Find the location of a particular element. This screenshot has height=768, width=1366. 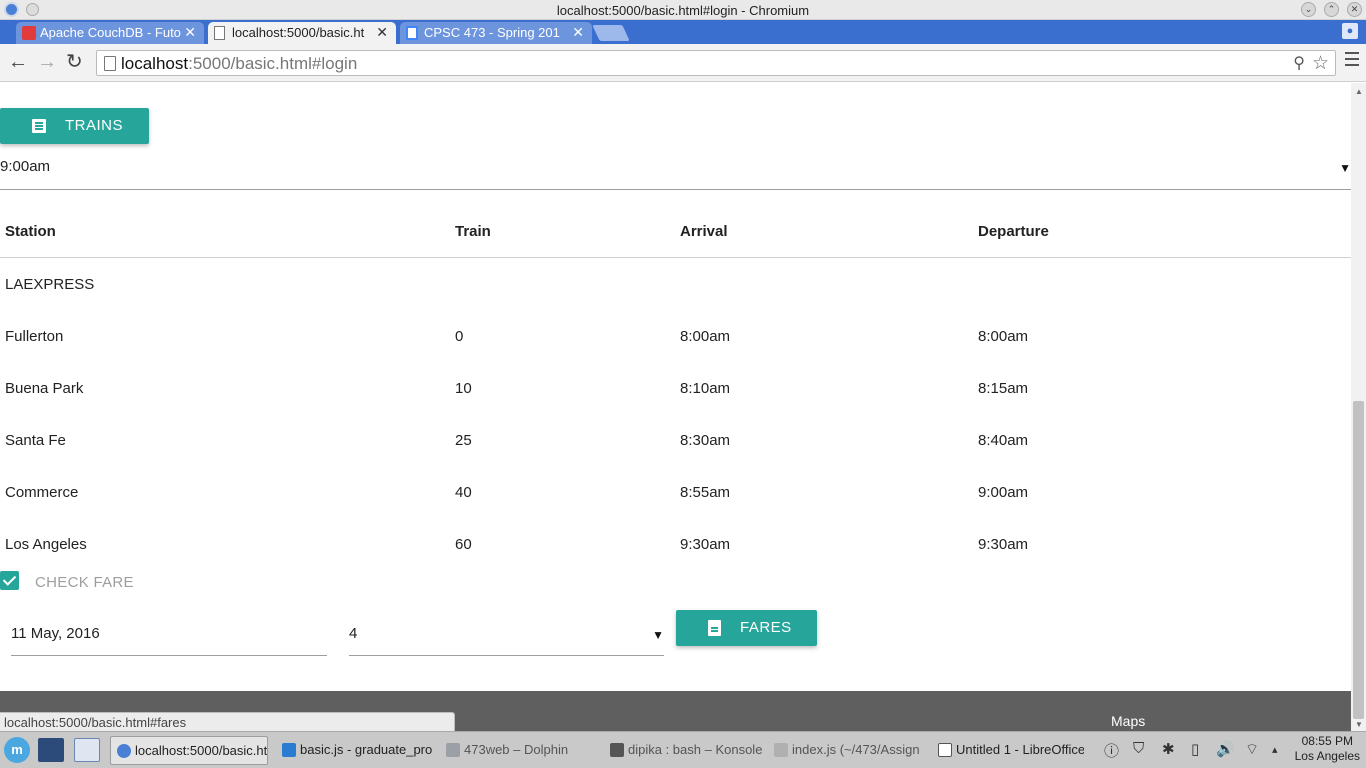

shield-icon: ⛉ is located at coordinates (1138, 748).